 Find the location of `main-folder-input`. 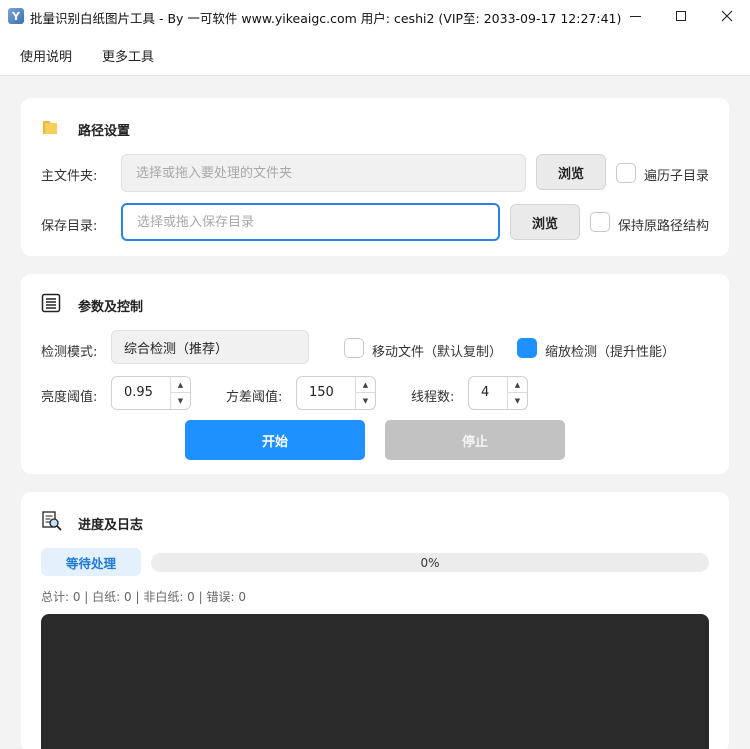

main-folder-input is located at coordinates (323, 173).